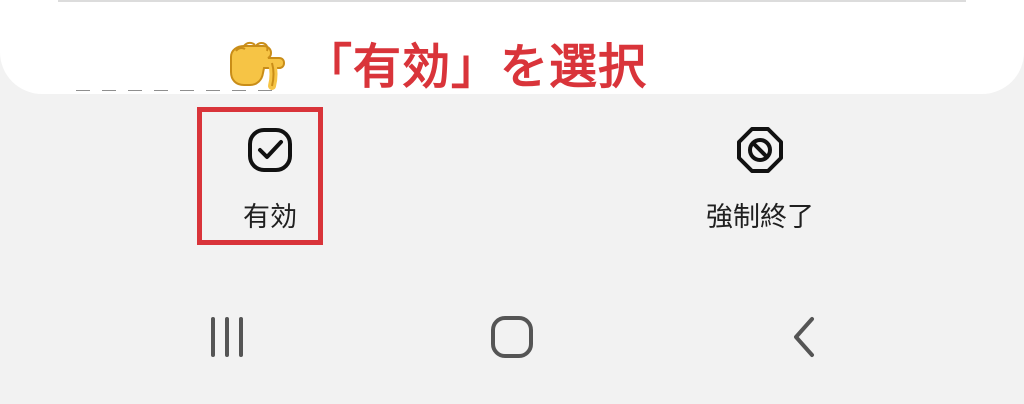 This screenshot has width=1024, height=404. Describe the element at coordinates (270, 150) in the screenshot. I see `check-square-icon` at that location.